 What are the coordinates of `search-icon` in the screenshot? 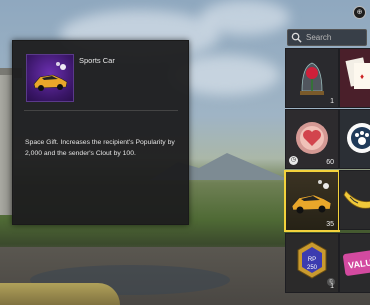 It's located at (296, 37).